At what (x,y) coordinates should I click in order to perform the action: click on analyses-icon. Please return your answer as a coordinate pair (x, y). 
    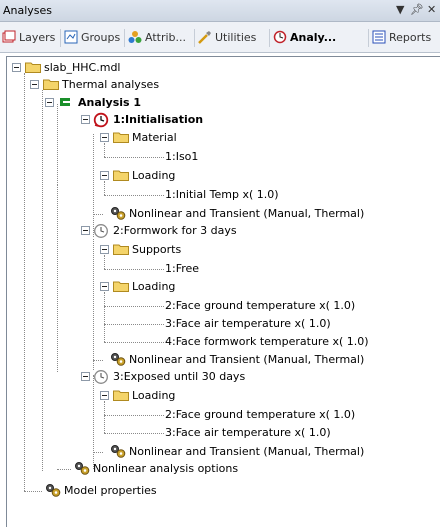
    Looking at the image, I should click on (280, 37).